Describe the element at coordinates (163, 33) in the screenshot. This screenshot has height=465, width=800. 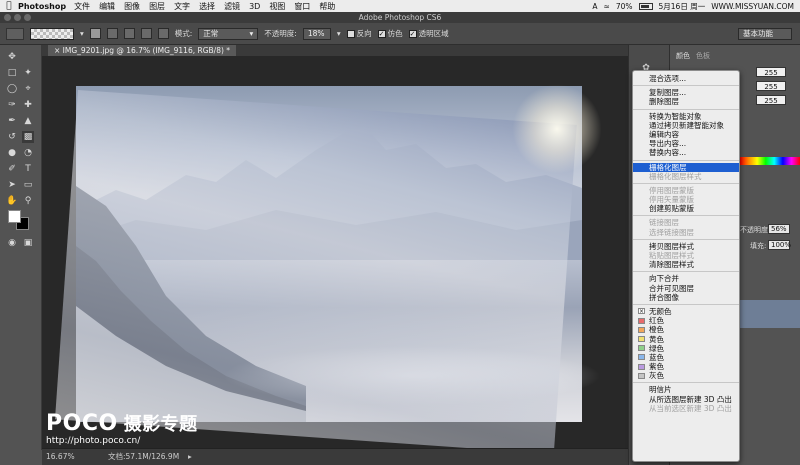
I see `diamond-gradient-button` at that location.